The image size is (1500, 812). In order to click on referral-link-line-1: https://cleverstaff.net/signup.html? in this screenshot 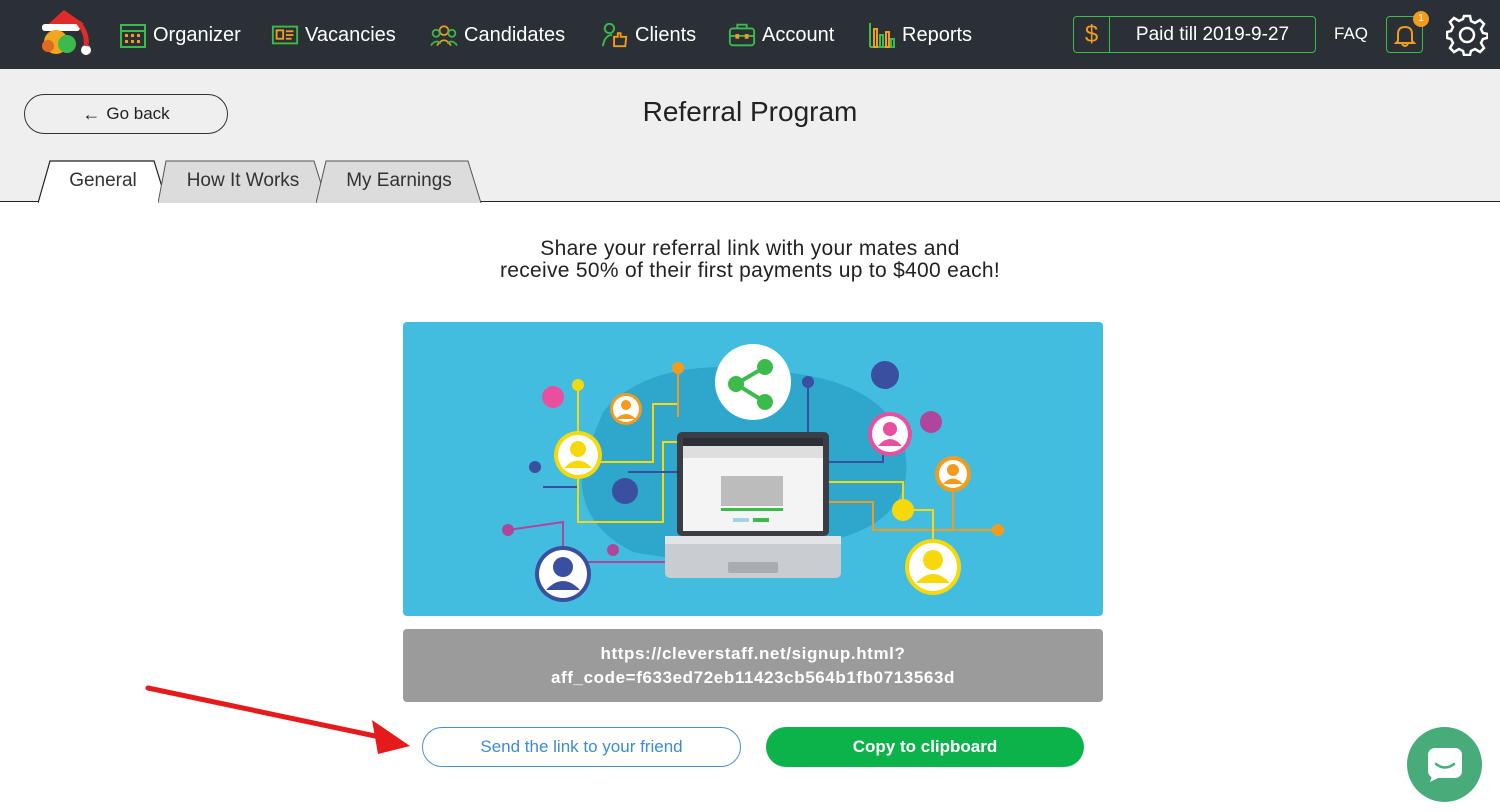, I will do `click(753, 653)`.